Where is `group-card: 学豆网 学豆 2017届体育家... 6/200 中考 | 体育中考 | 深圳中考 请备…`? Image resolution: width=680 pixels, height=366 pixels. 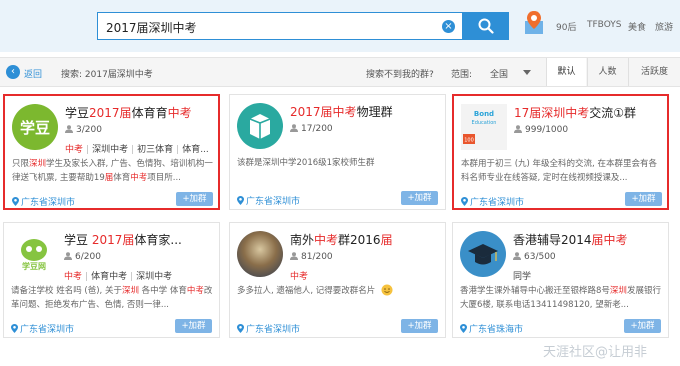 group-card: 学豆网 学豆 2017届体育家... 6/200 中考 | 体育中考 | 深圳中考 请备… is located at coordinates (111, 280).